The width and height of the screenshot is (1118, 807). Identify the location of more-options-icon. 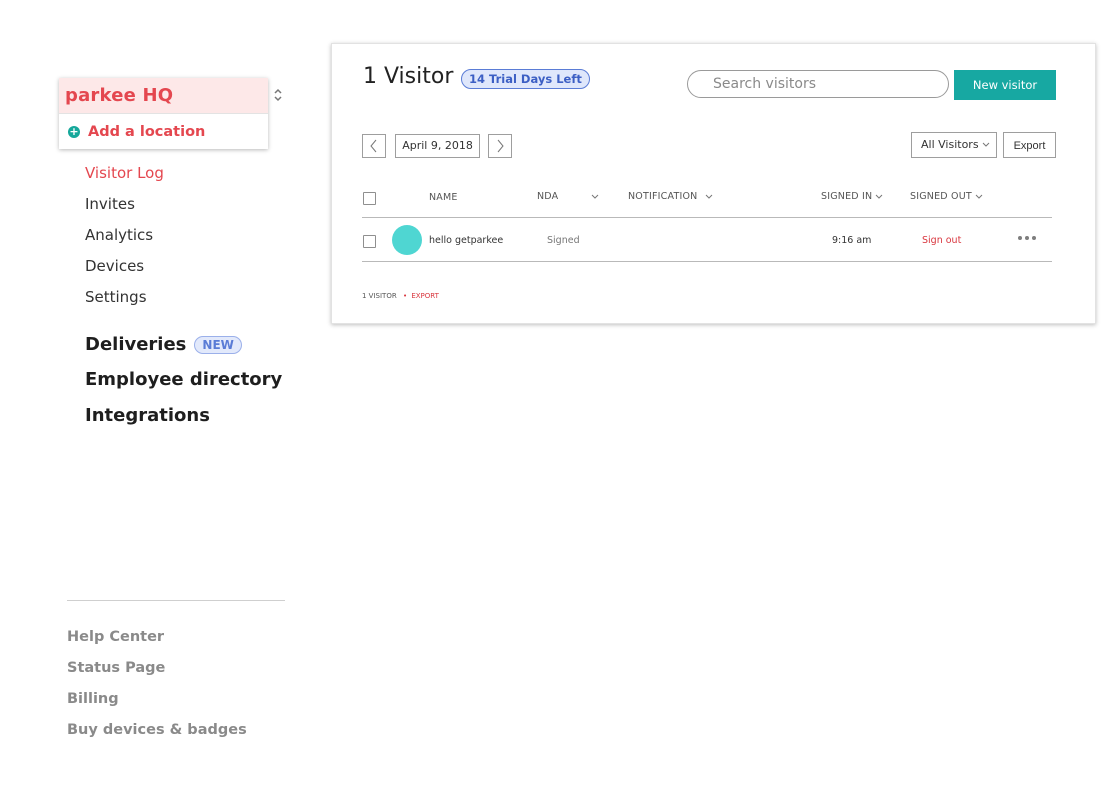
(1027, 238).